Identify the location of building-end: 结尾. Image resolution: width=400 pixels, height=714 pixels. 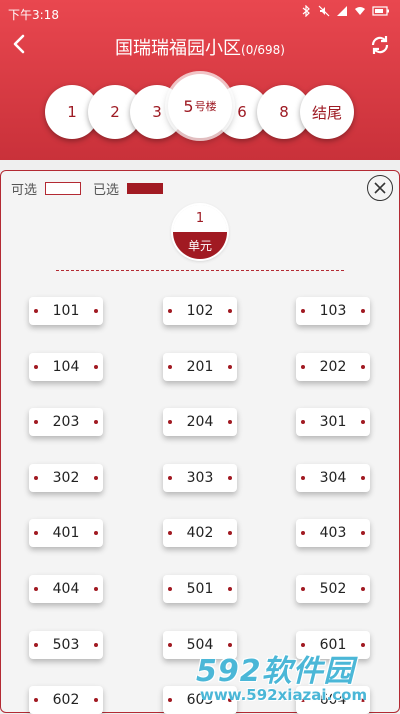
(327, 112).